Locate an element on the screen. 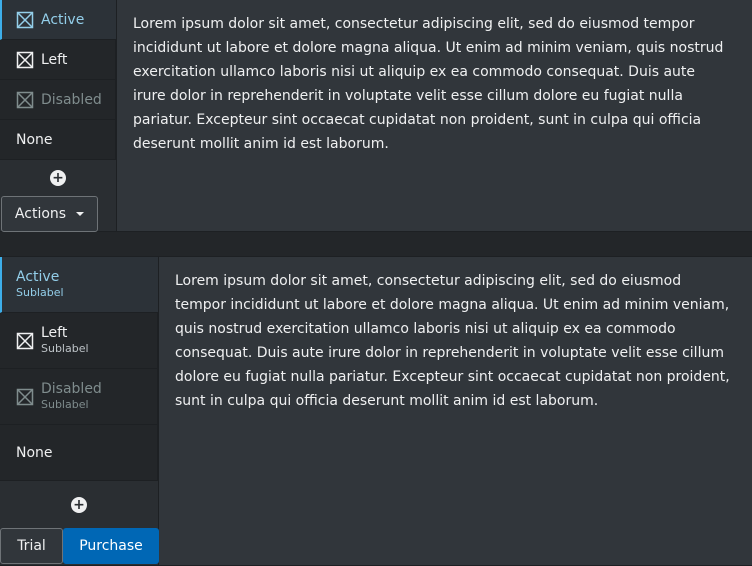  trial-button-label: Trial is located at coordinates (31, 546).